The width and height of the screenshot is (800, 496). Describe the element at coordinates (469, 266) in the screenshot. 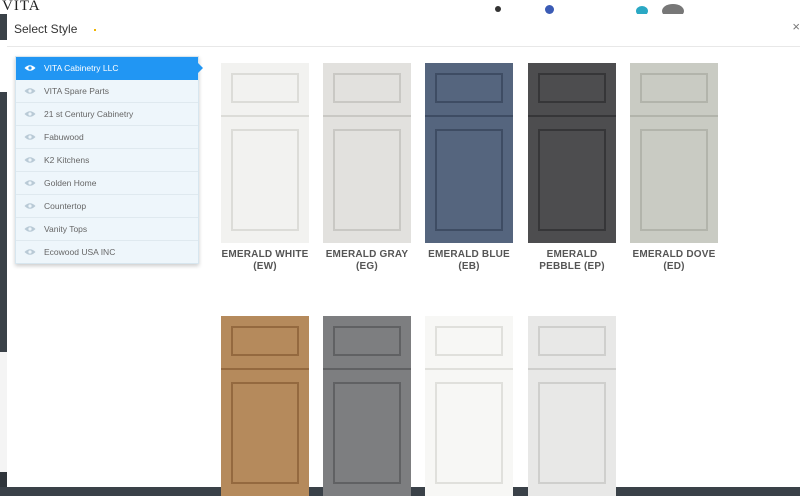

I see `door-style-code: (EB)` at that location.